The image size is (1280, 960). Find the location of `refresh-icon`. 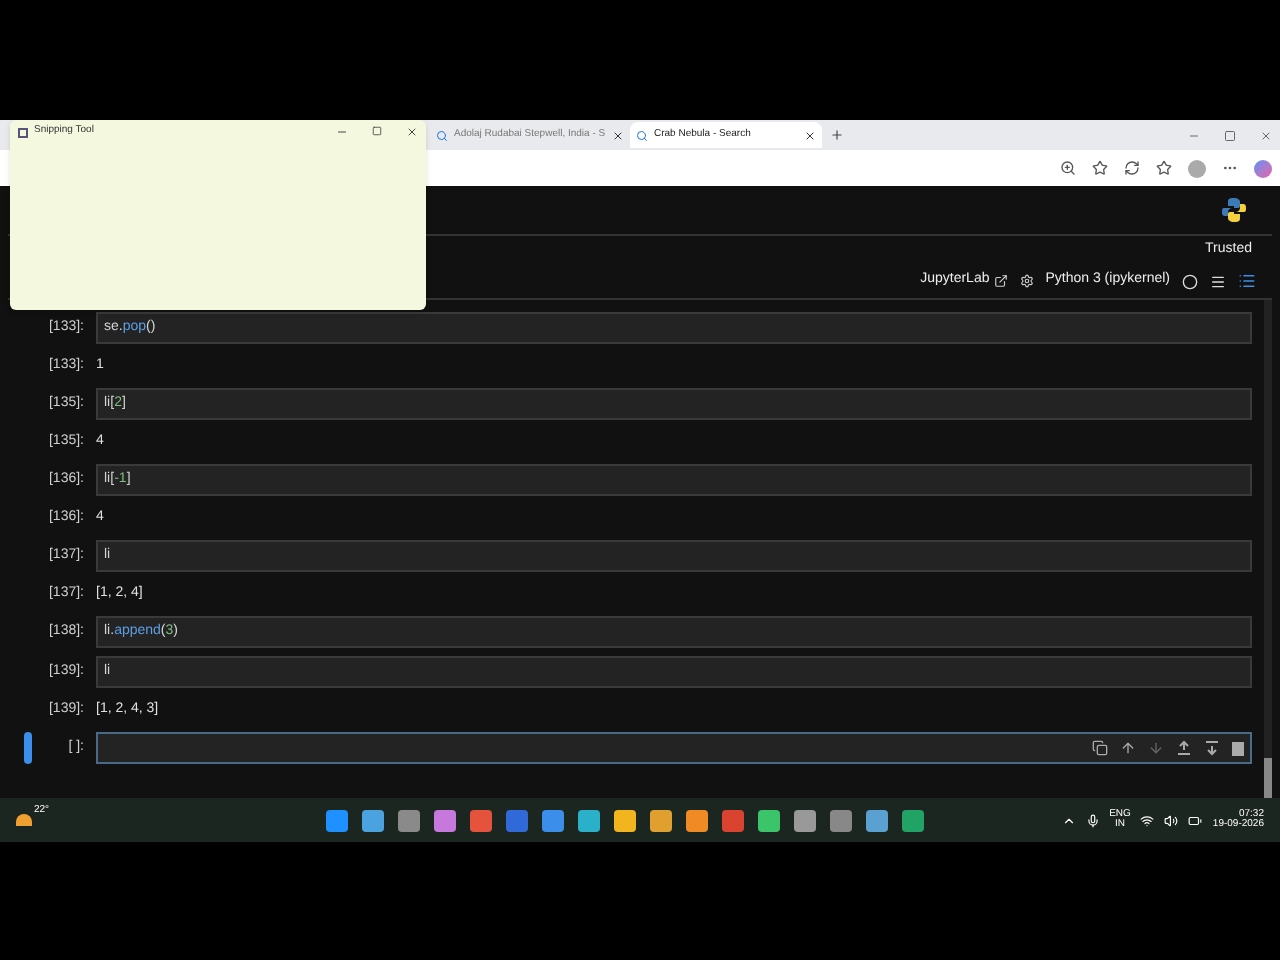

refresh-icon is located at coordinates (1132, 168).